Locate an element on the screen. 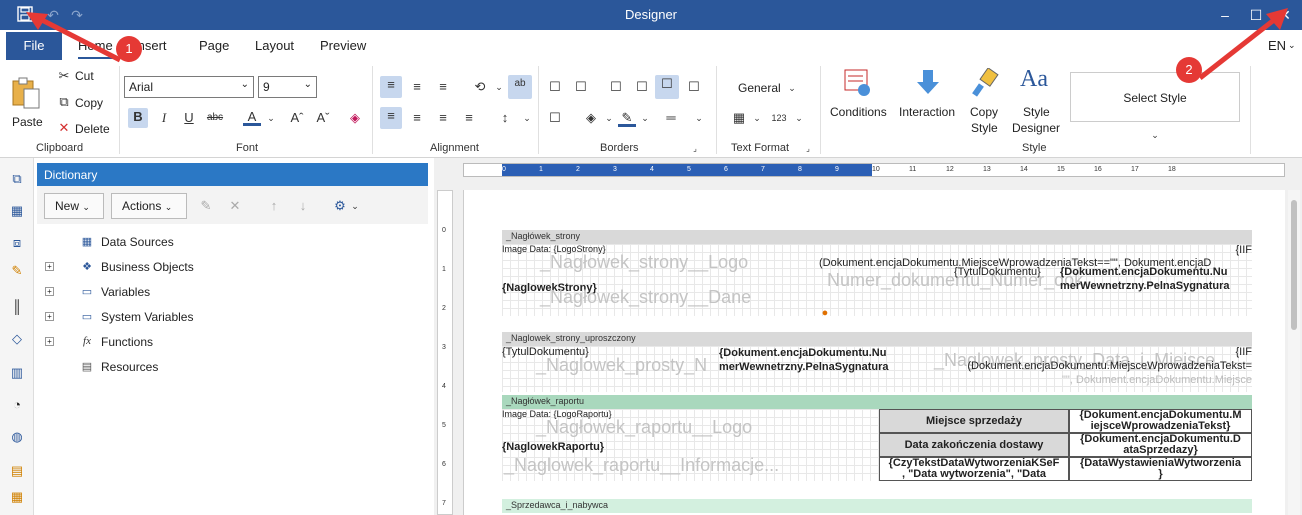  copy-icon: ⧉ is located at coordinates (64, 102).